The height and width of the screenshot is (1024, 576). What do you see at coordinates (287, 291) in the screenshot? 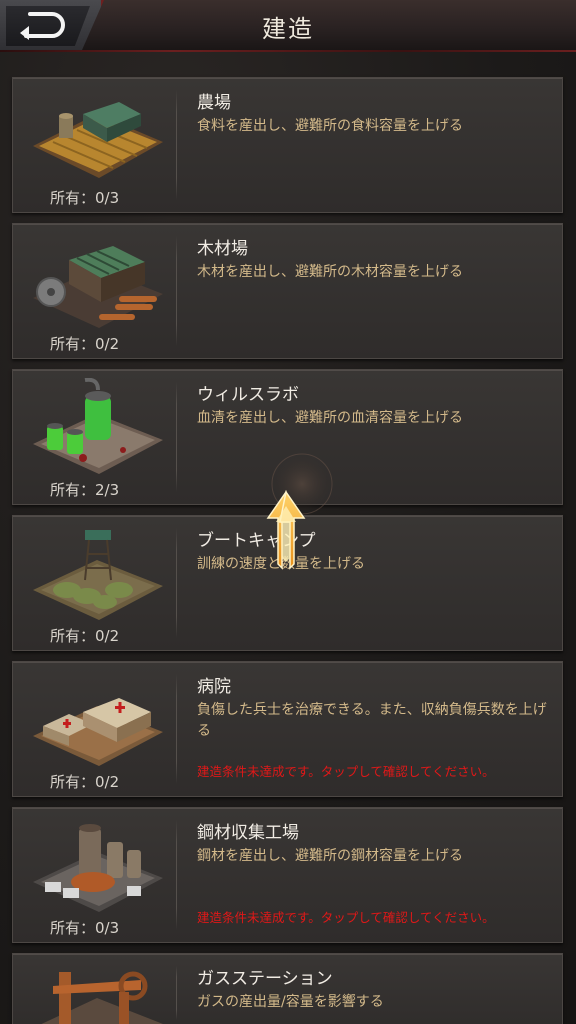
I see `building-card-lumber-yard: 所有：0/2 木材場 木材を産出し、避難所の木材容量を上げる` at bounding box center [287, 291].